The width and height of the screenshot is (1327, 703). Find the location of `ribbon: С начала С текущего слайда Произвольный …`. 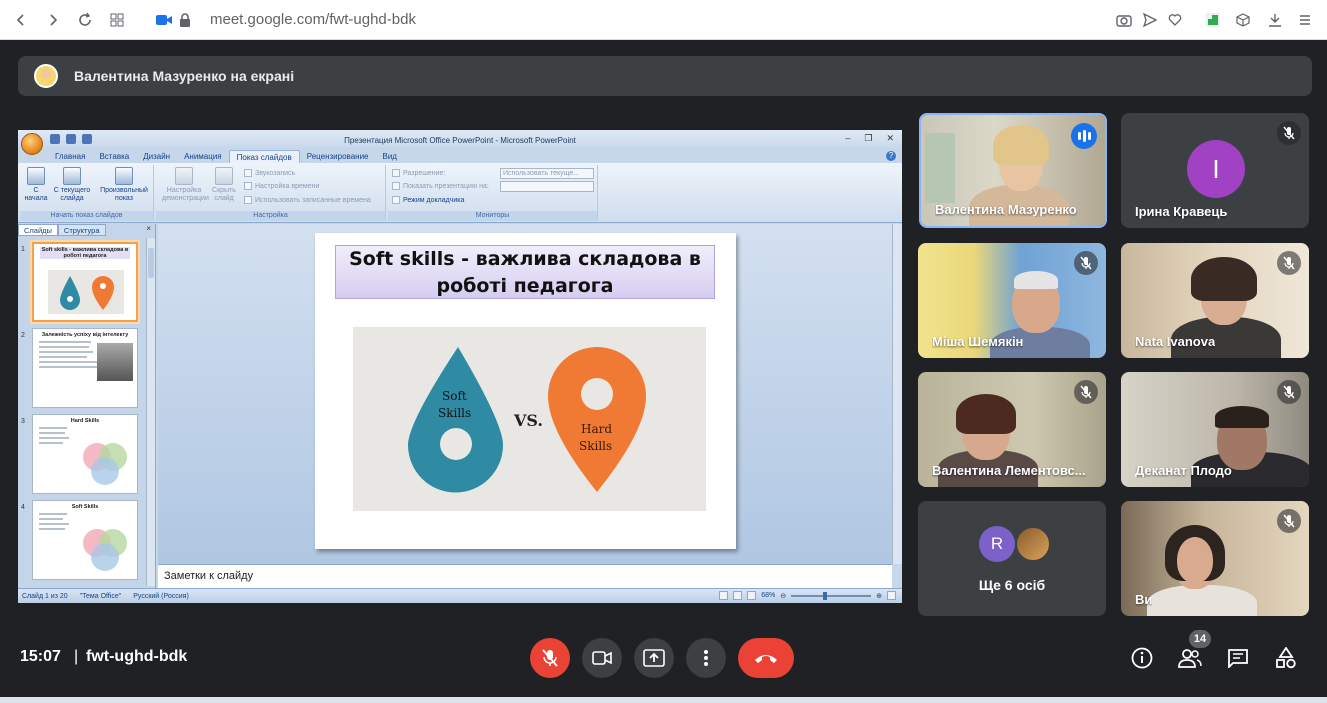

ribbon: С начала С текущего слайда Произвольный … is located at coordinates (460, 193).